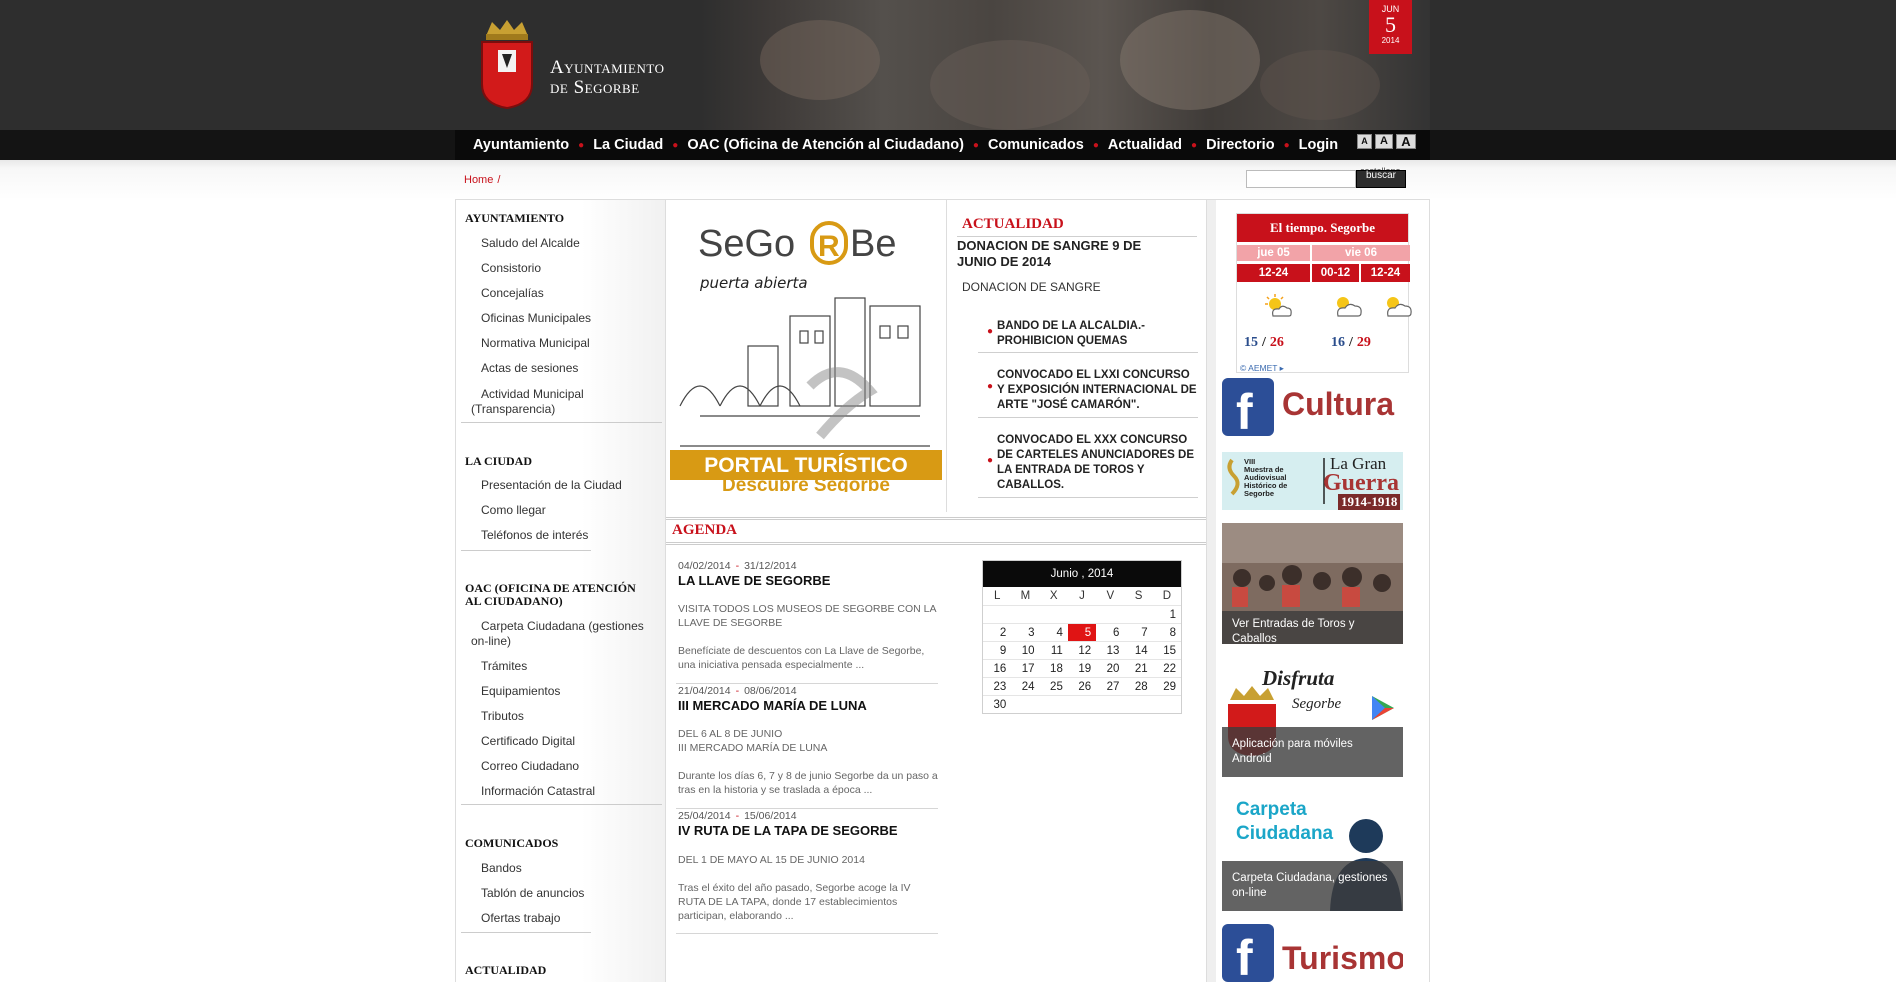  I want to click on calendar-day: 25, so click(1053, 686).